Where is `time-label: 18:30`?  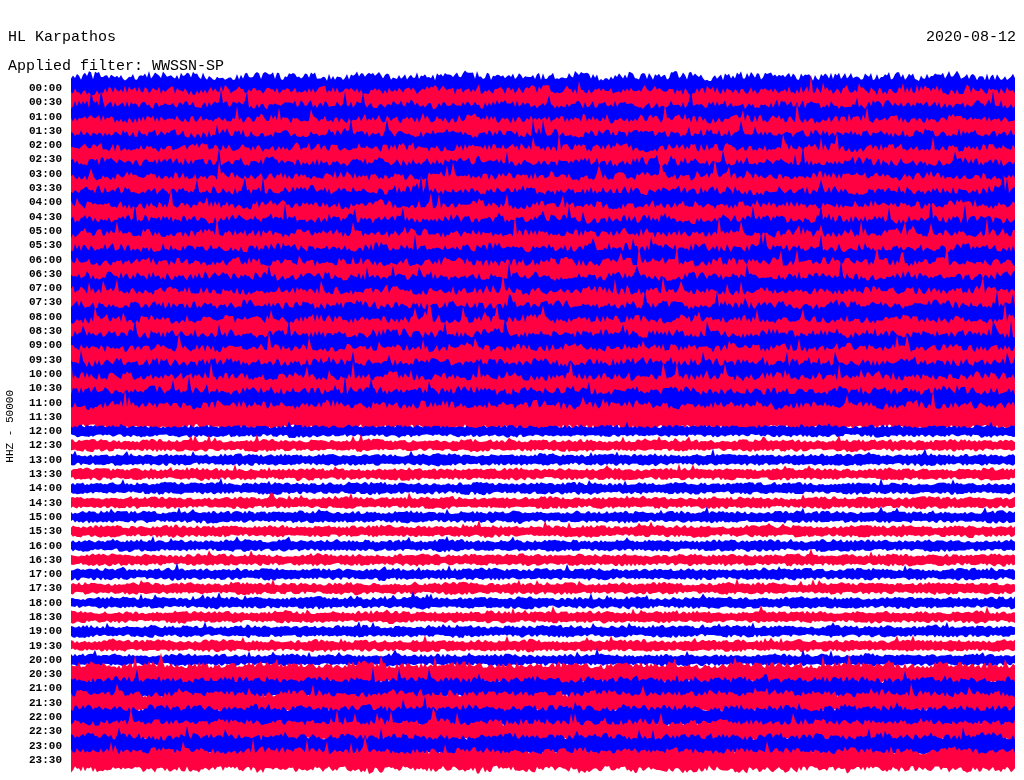
time-label: 18:30 is located at coordinates (45, 617).